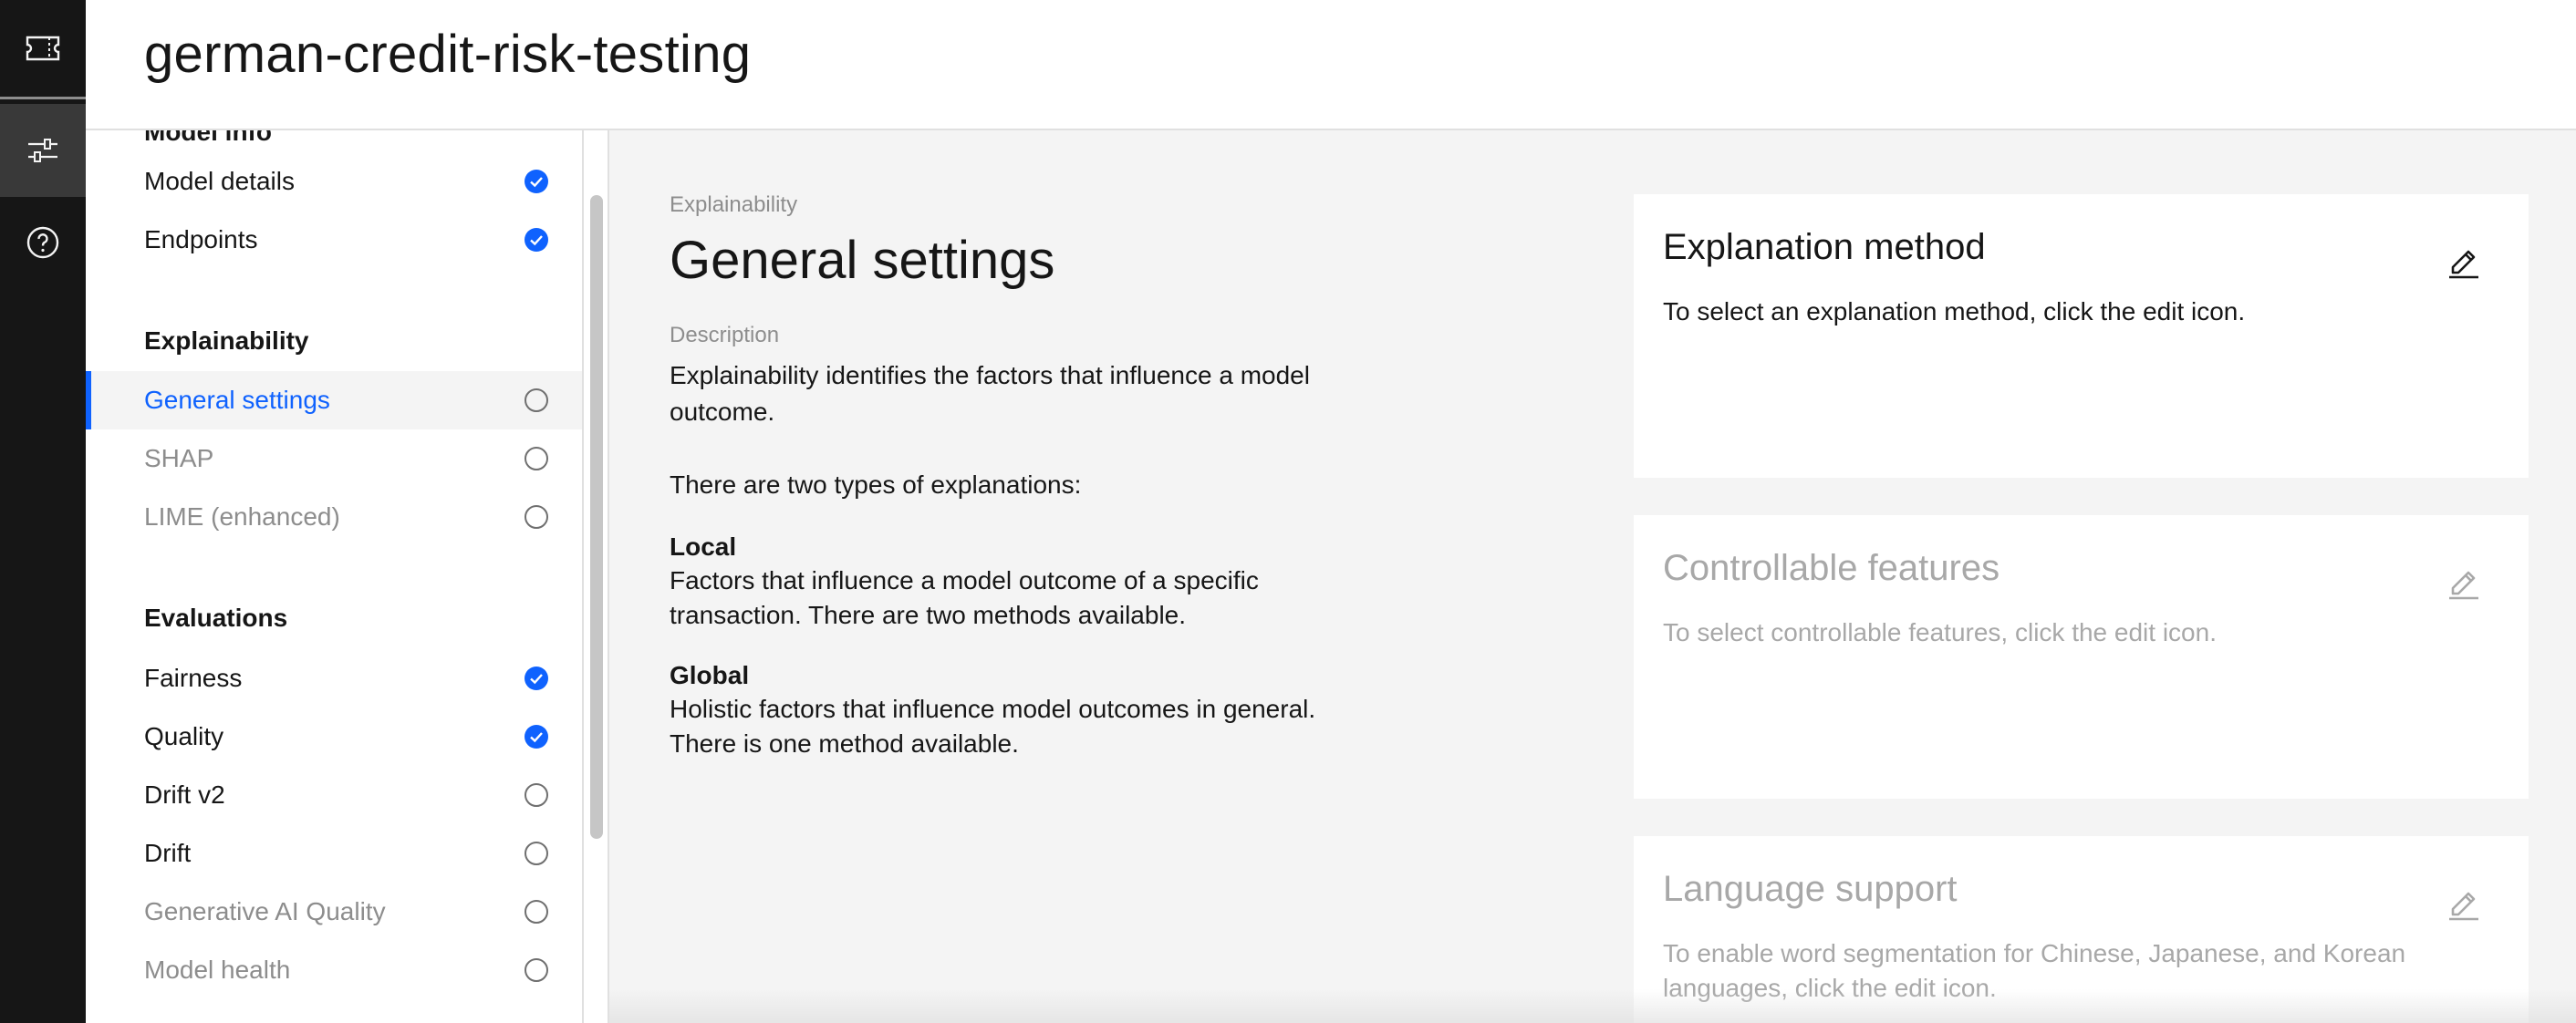 The width and height of the screenshot is (2576, 1023). I want to click on card-title: Language support, so click(1810, 889).